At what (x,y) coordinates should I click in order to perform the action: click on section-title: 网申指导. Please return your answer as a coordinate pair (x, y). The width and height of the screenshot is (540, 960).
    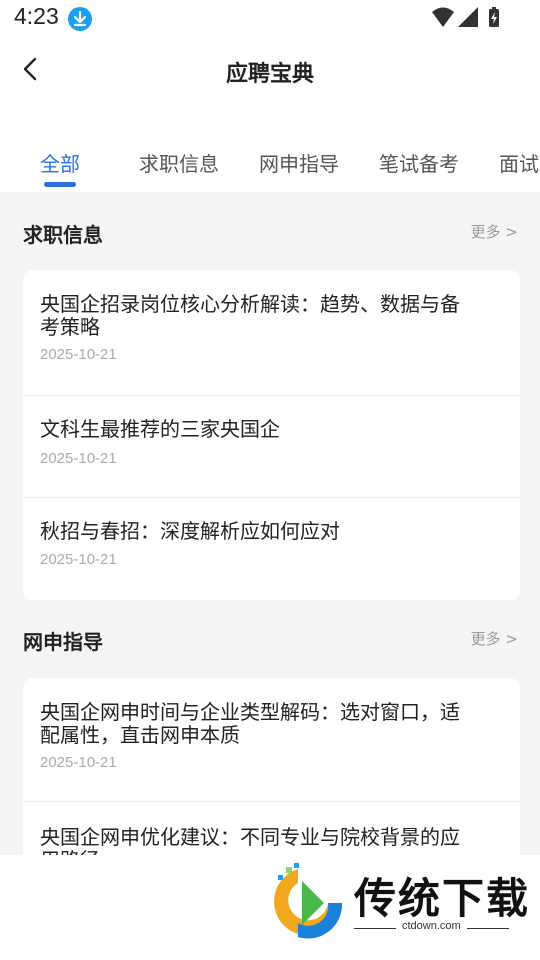
    Looking at the image, I should click on (63, 642).